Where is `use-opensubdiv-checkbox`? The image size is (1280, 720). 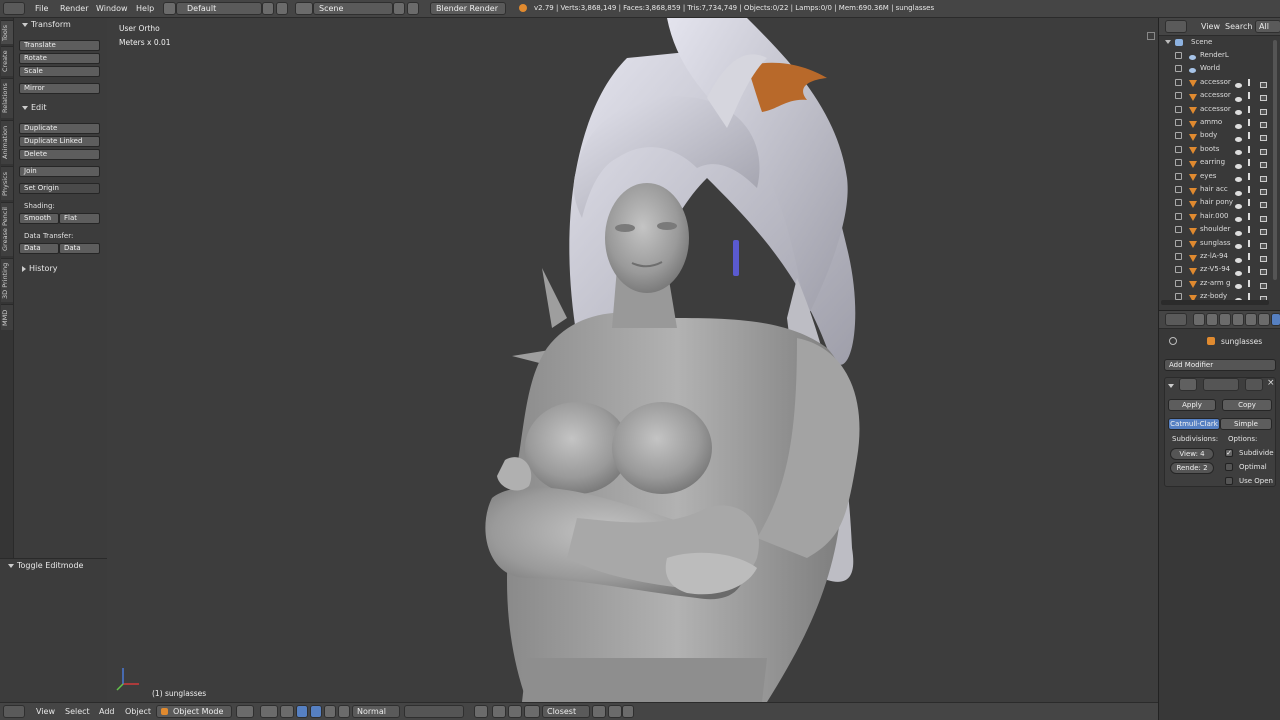
use-opensubdiv-checkbox is located at coordinates (1229, 481).